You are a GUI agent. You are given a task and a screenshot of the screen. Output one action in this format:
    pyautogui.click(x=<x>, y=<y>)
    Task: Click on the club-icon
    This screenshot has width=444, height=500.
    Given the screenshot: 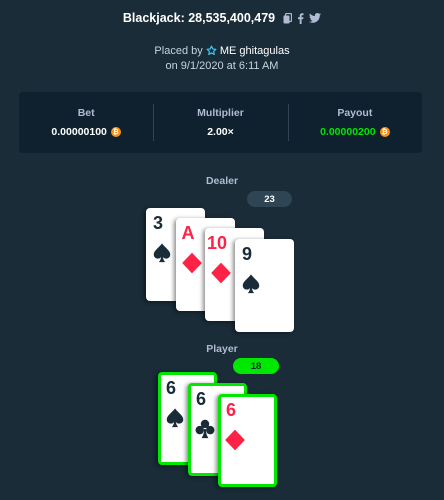 What is the action you would take?
    pyautogui.click(x=205, y=429)
    